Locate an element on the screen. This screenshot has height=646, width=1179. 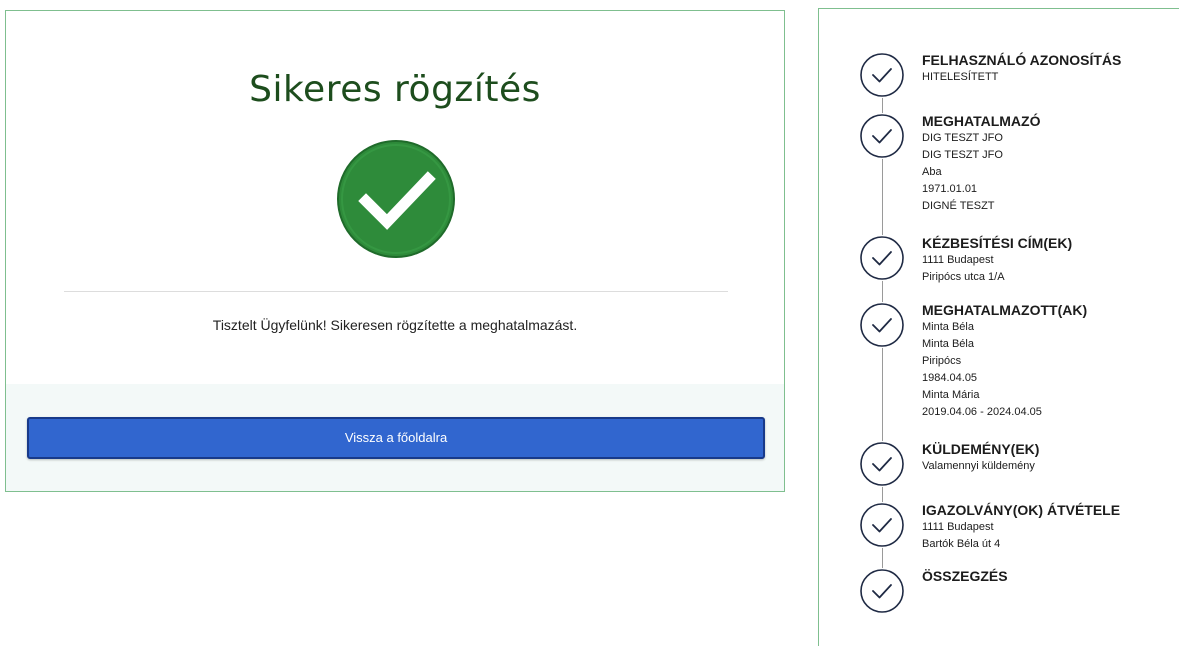
step-title: MEGHATALMAZÓ is located at coordinates (981, 121).